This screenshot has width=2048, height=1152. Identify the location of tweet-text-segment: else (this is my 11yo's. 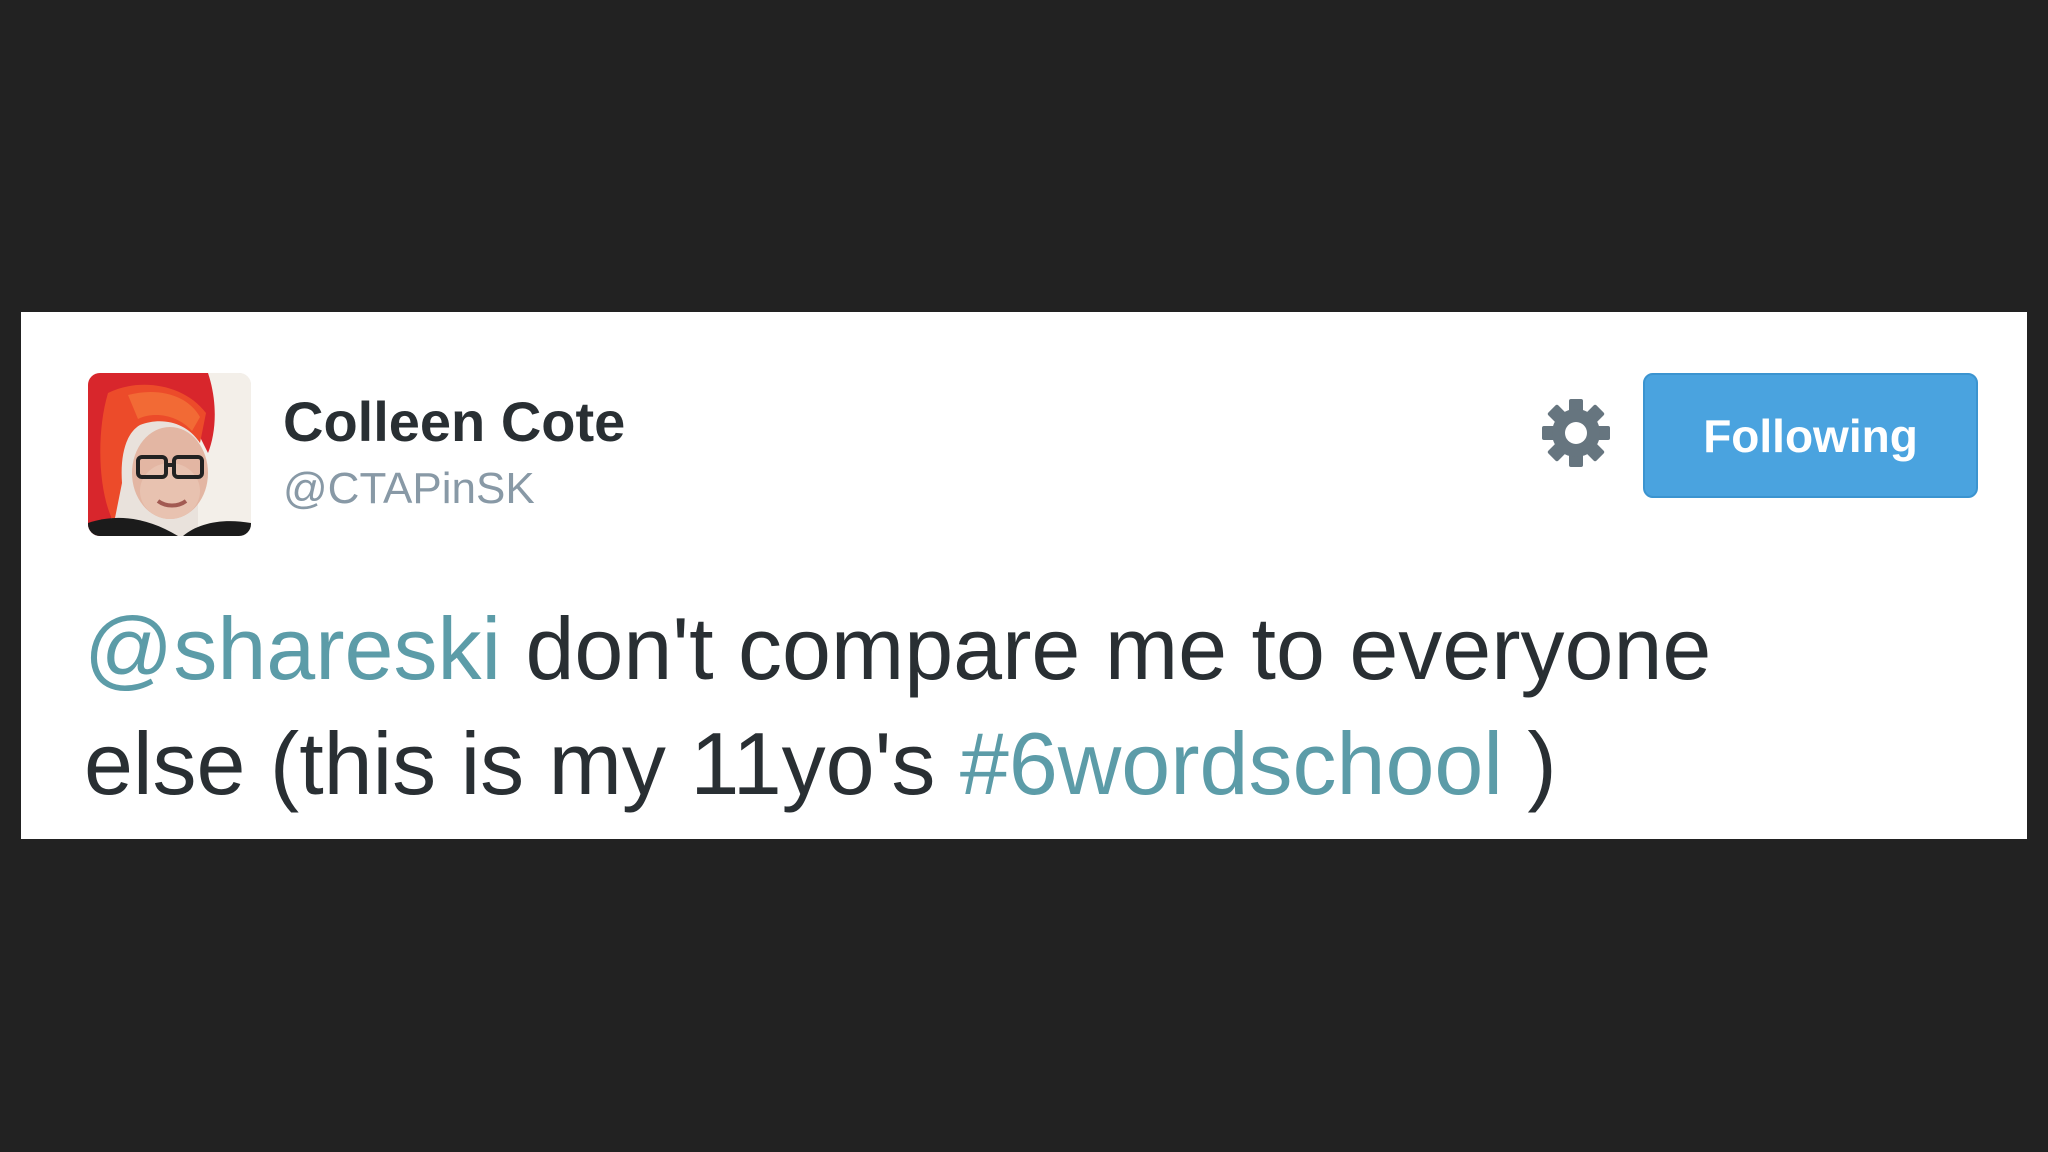
(522, 763).